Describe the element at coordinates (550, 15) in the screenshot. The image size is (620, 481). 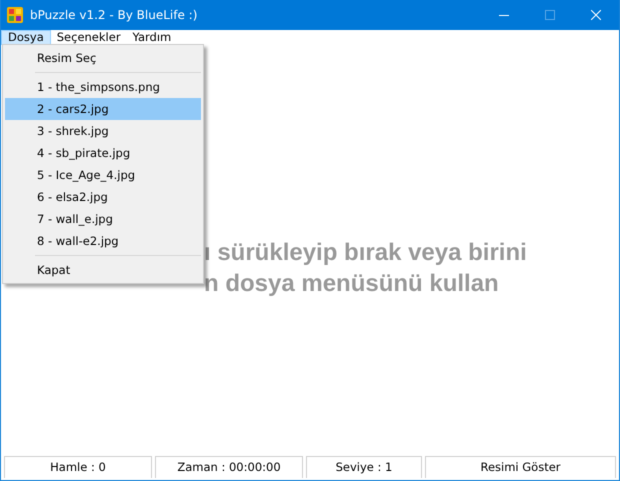
I see `maximize-icon` at that location.